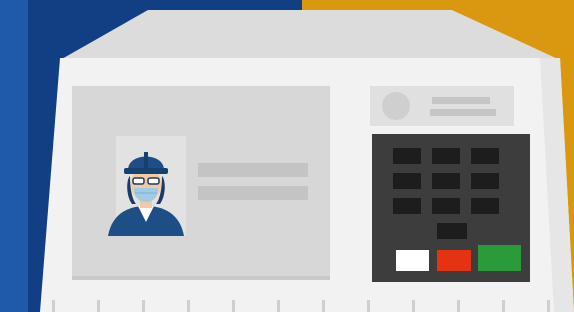  What do you see at coordinates (412, 260) in the screenshot?
I see `blank-key` at bounding box center [412, 260].